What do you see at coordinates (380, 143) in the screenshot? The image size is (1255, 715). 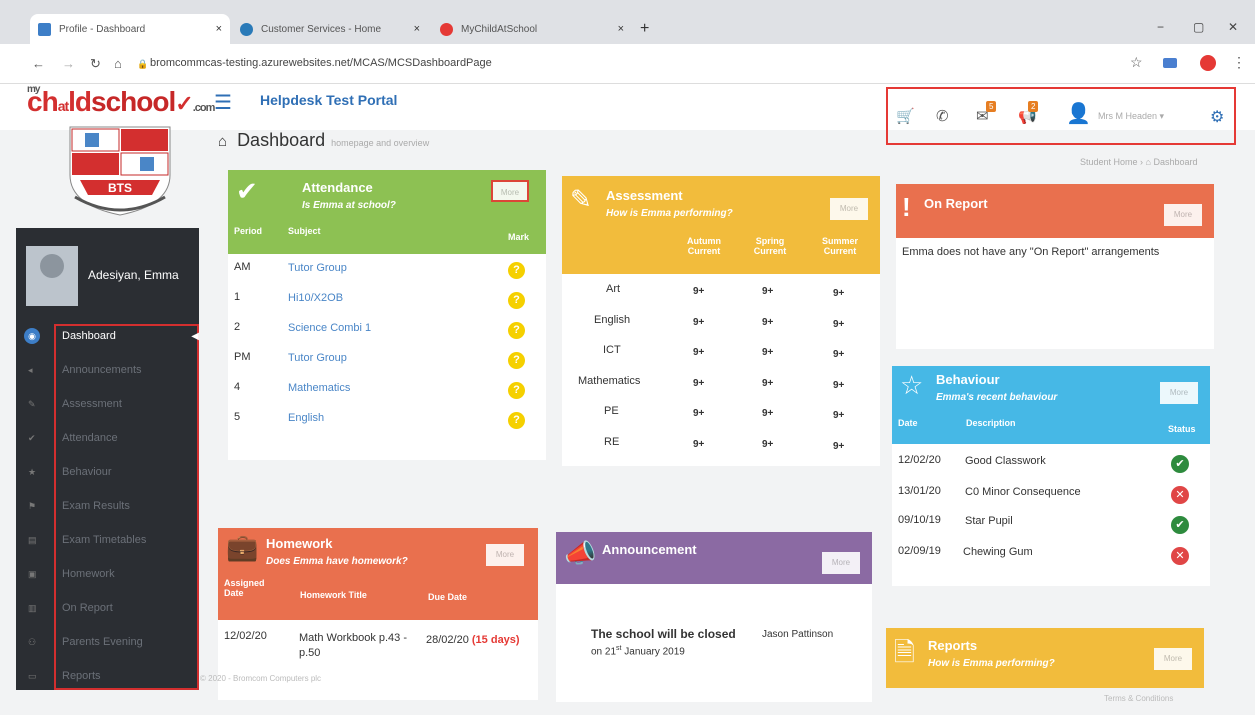 I see `page-subtitle: homepage and overview` at bounding box center [380, 143].